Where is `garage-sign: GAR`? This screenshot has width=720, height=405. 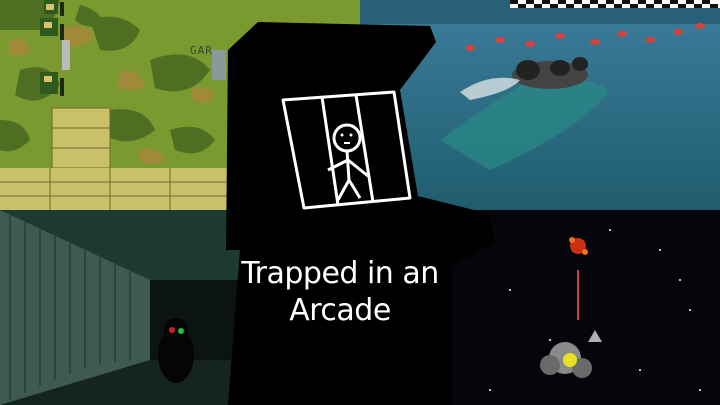 garage-sign: GAR is located at coordinates (201, 50).